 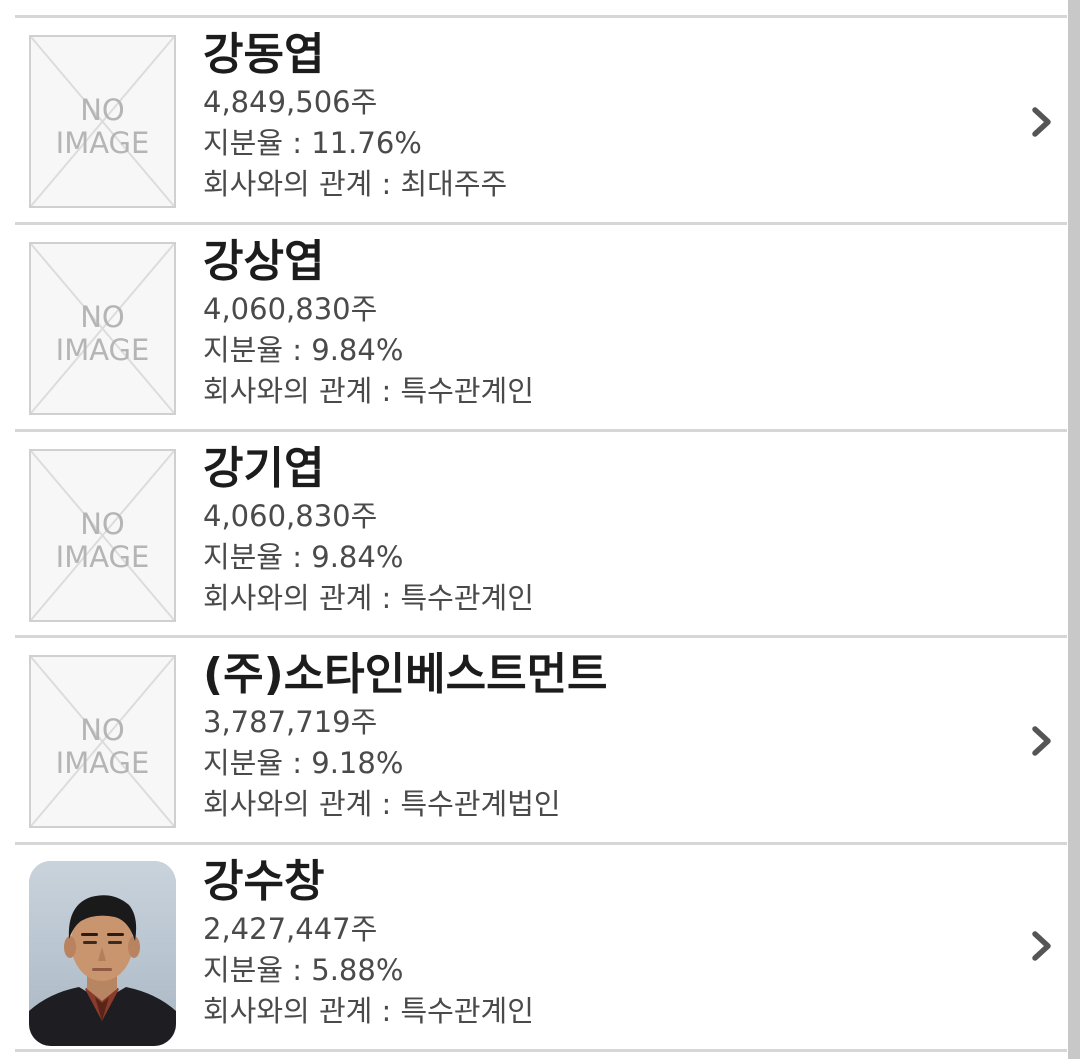 I want to click on shareholder-name: 강수창, so click(x=264, y=881).